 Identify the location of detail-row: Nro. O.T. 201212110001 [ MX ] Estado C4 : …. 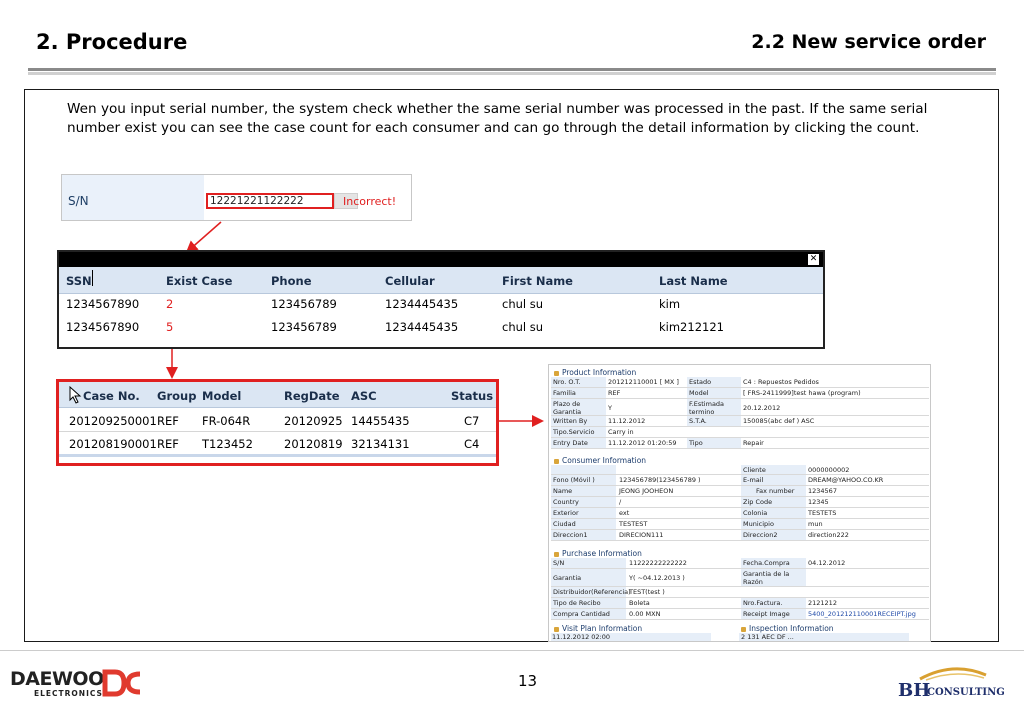
(740, 382).